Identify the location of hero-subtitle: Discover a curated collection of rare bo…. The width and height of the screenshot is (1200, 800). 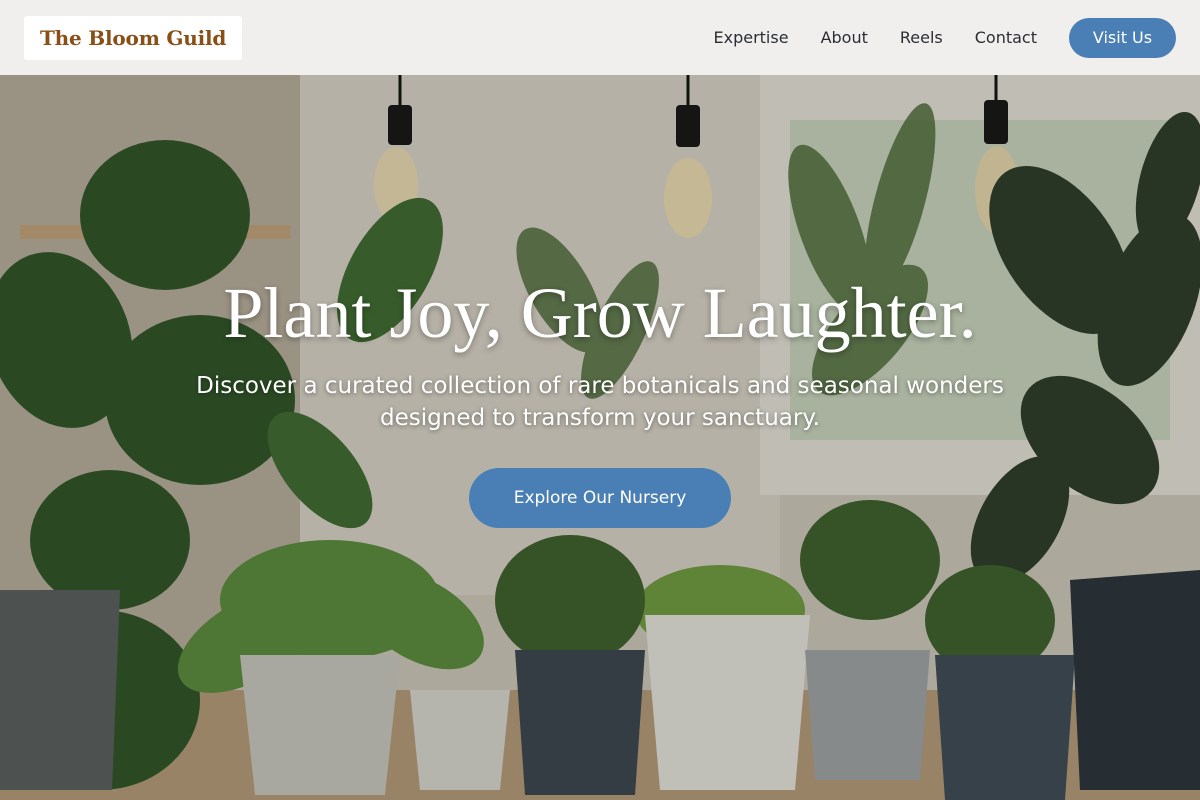
(600, 402).